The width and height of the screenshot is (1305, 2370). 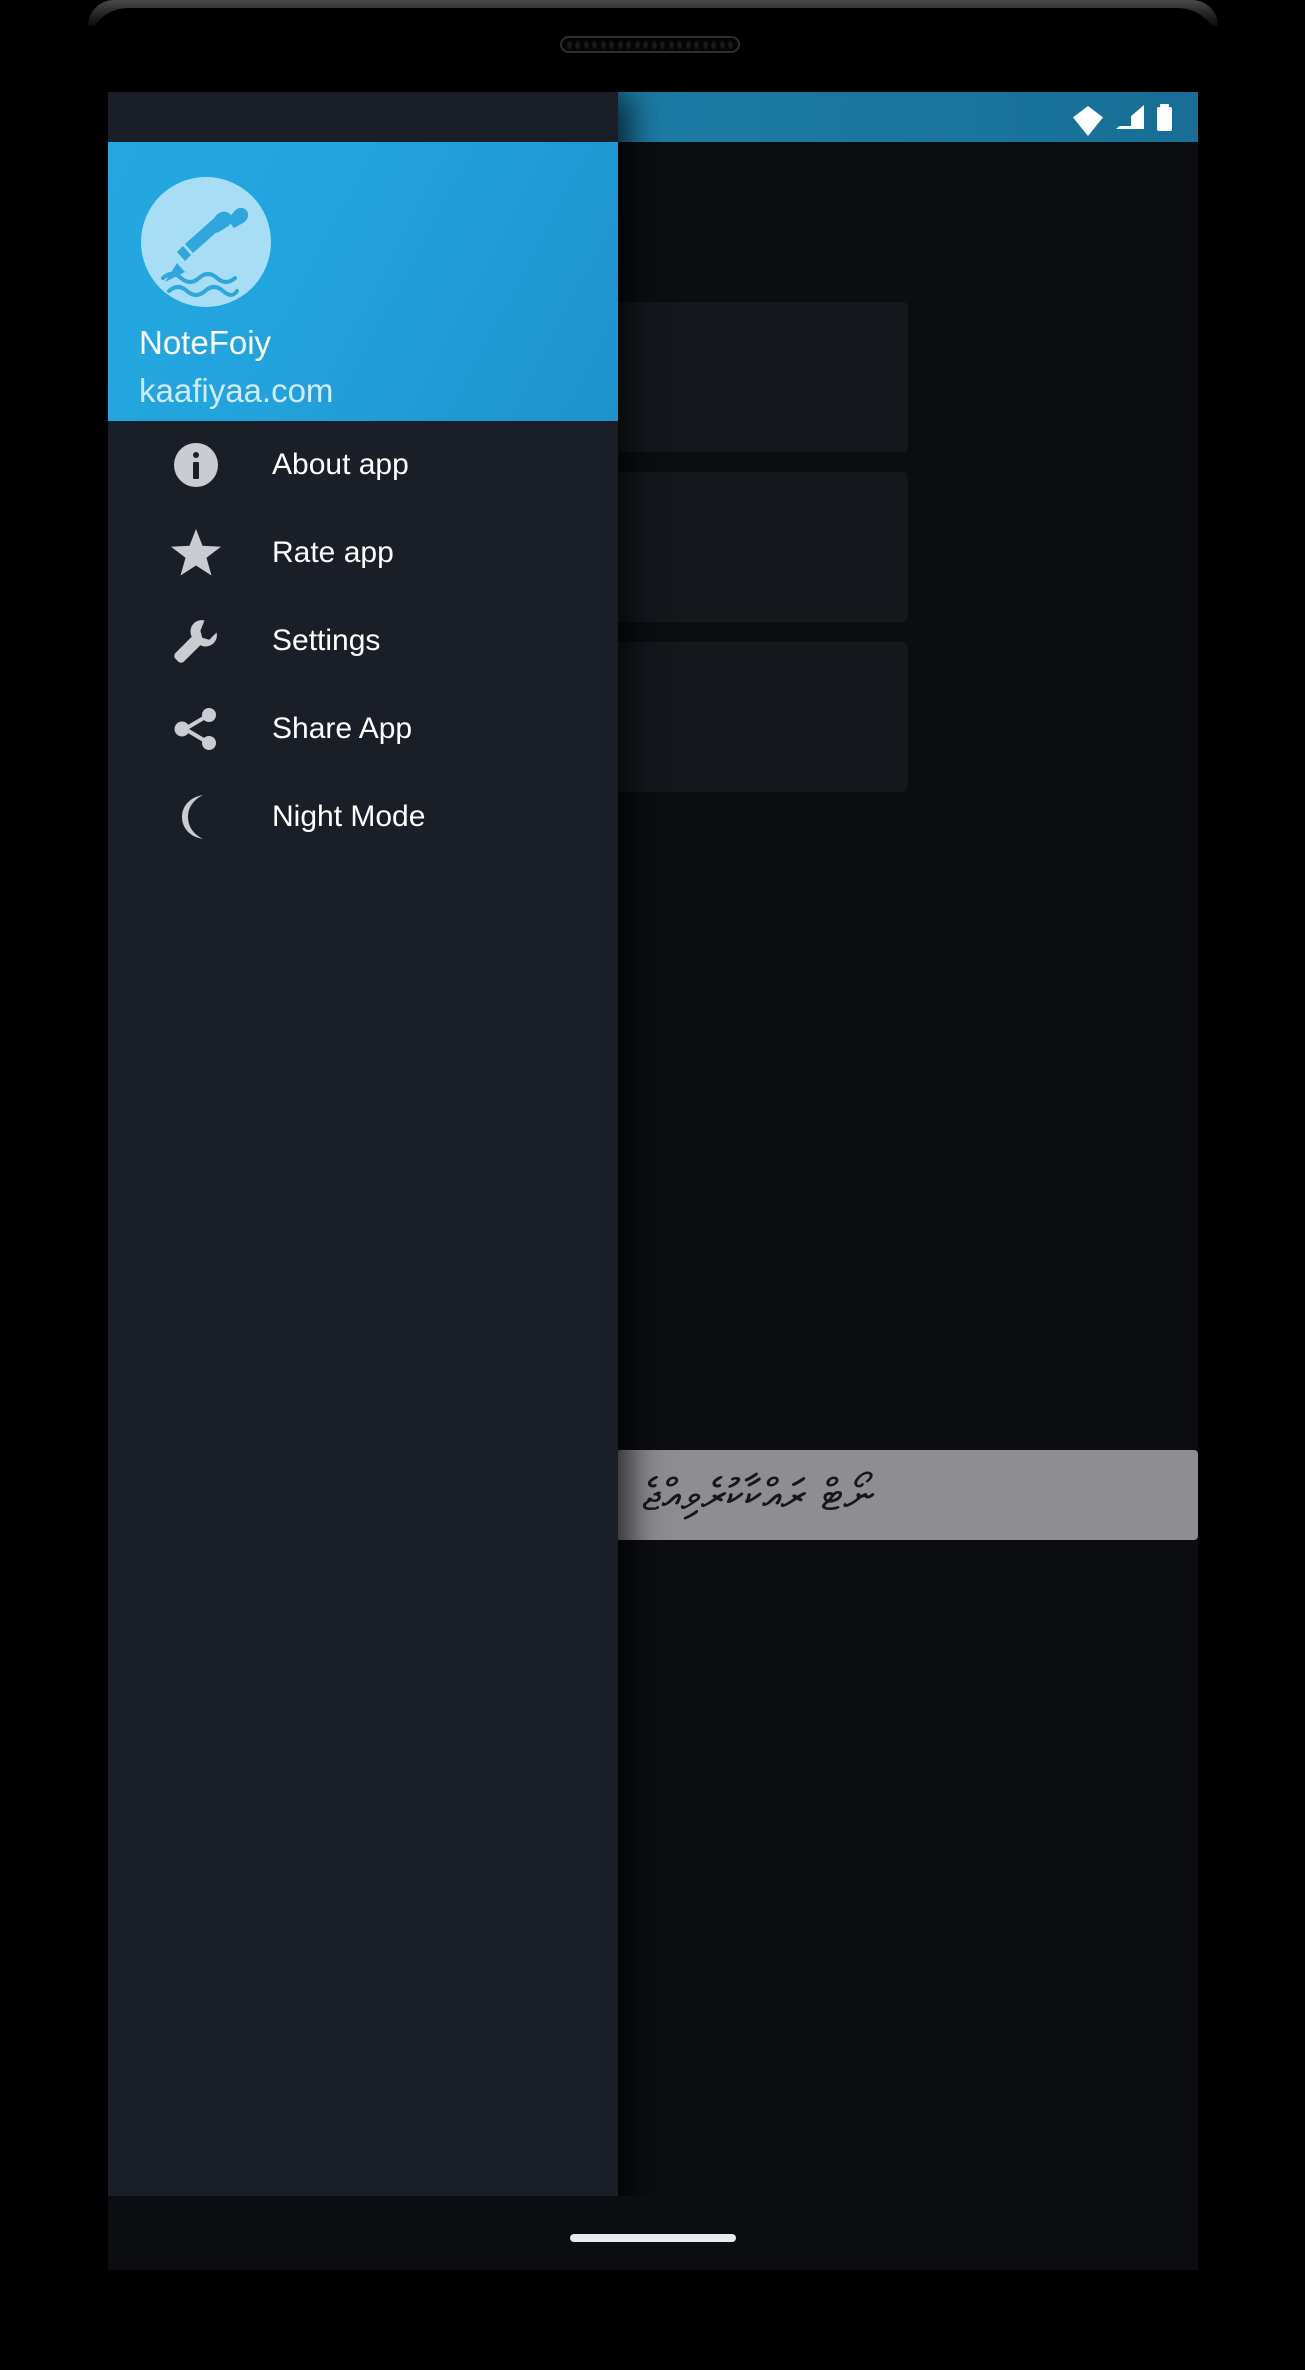 I want to click on speaker-grille-icon, so click(x=650, y=44).